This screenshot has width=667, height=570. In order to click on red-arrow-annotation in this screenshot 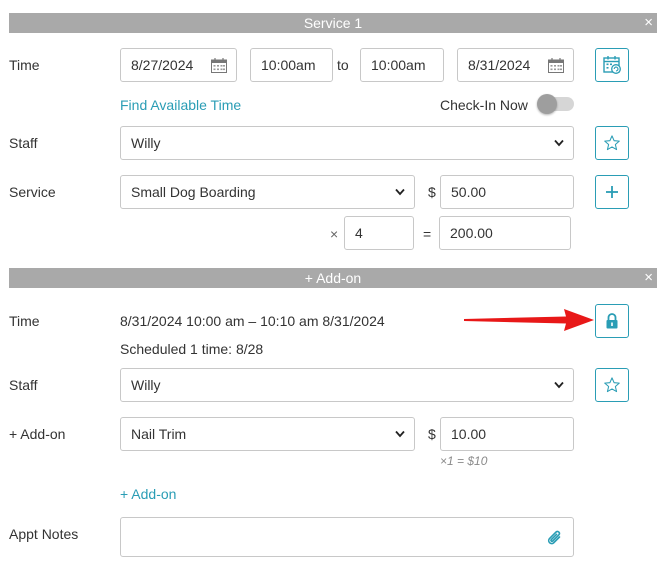, I will do `click(529, 320)`.